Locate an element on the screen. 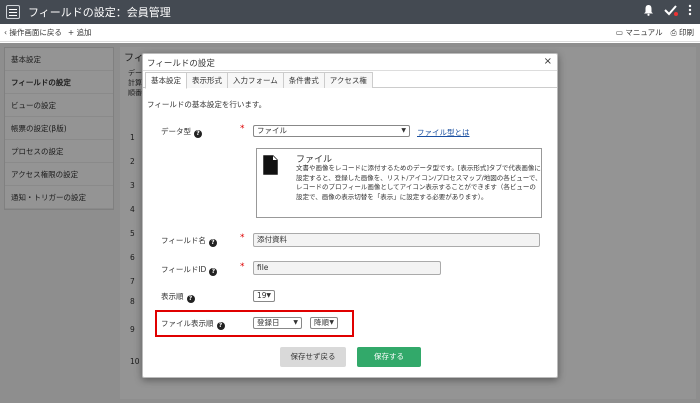 This screenshot has width=700, height=403. dialog-header: フィールドの設定 × is located at coordinates (350, 62).